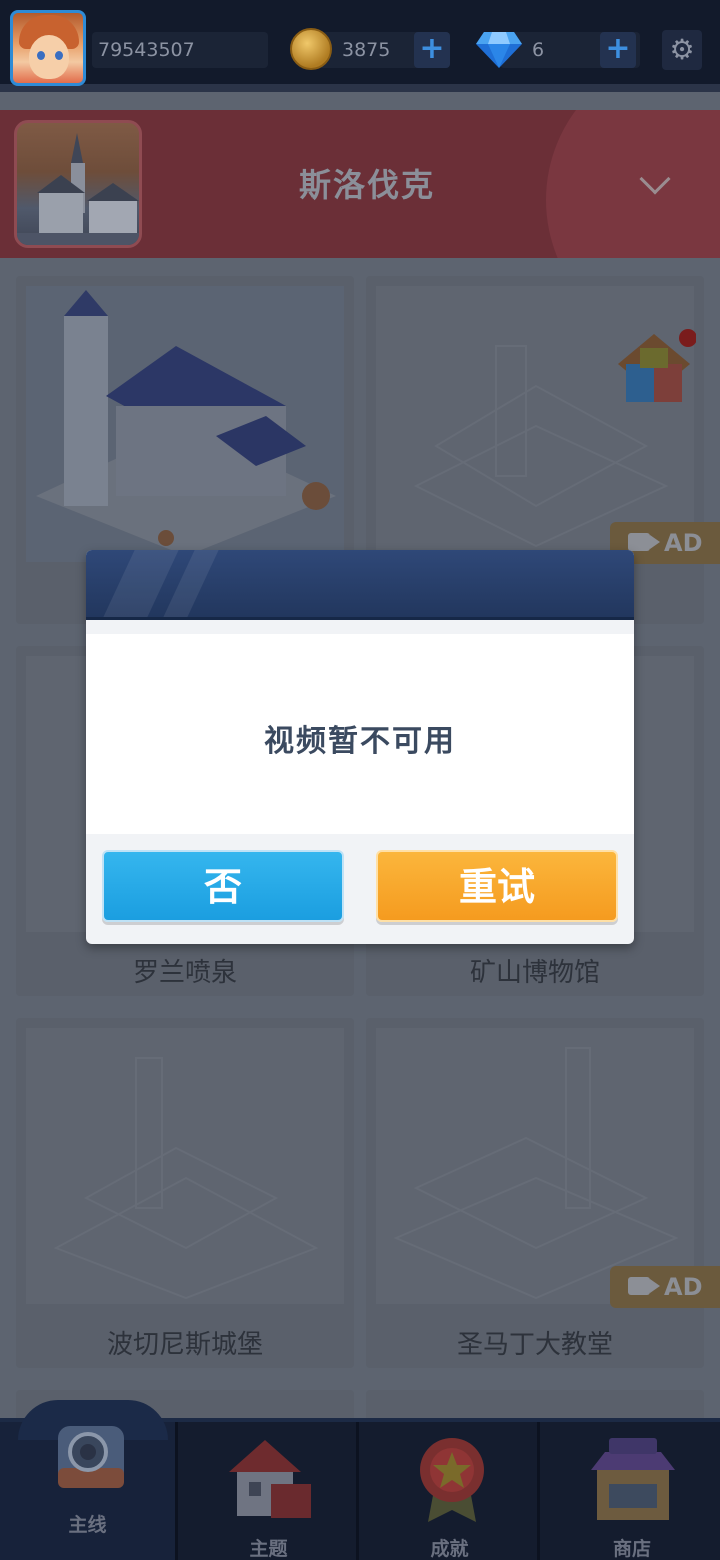  I want to click on avatar-face, so click(49, 57).